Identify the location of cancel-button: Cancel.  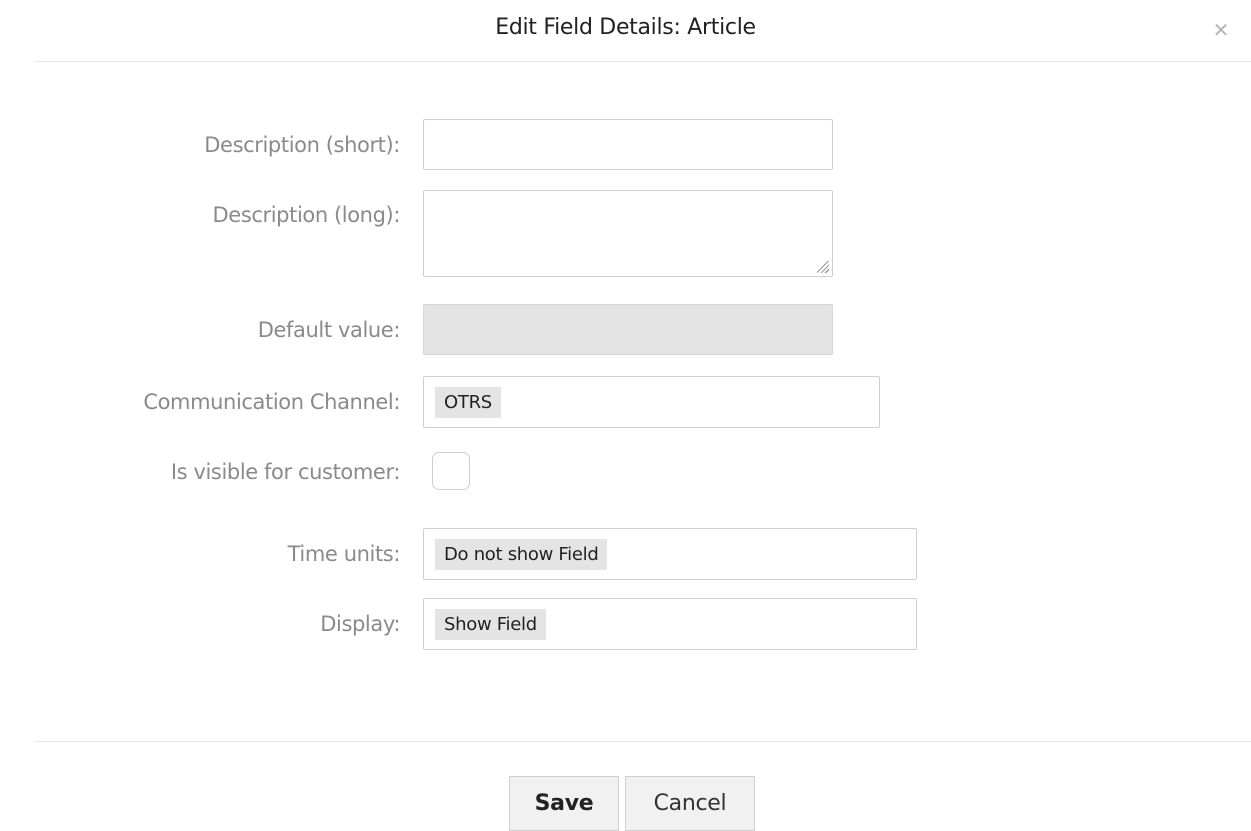
(690, 803).